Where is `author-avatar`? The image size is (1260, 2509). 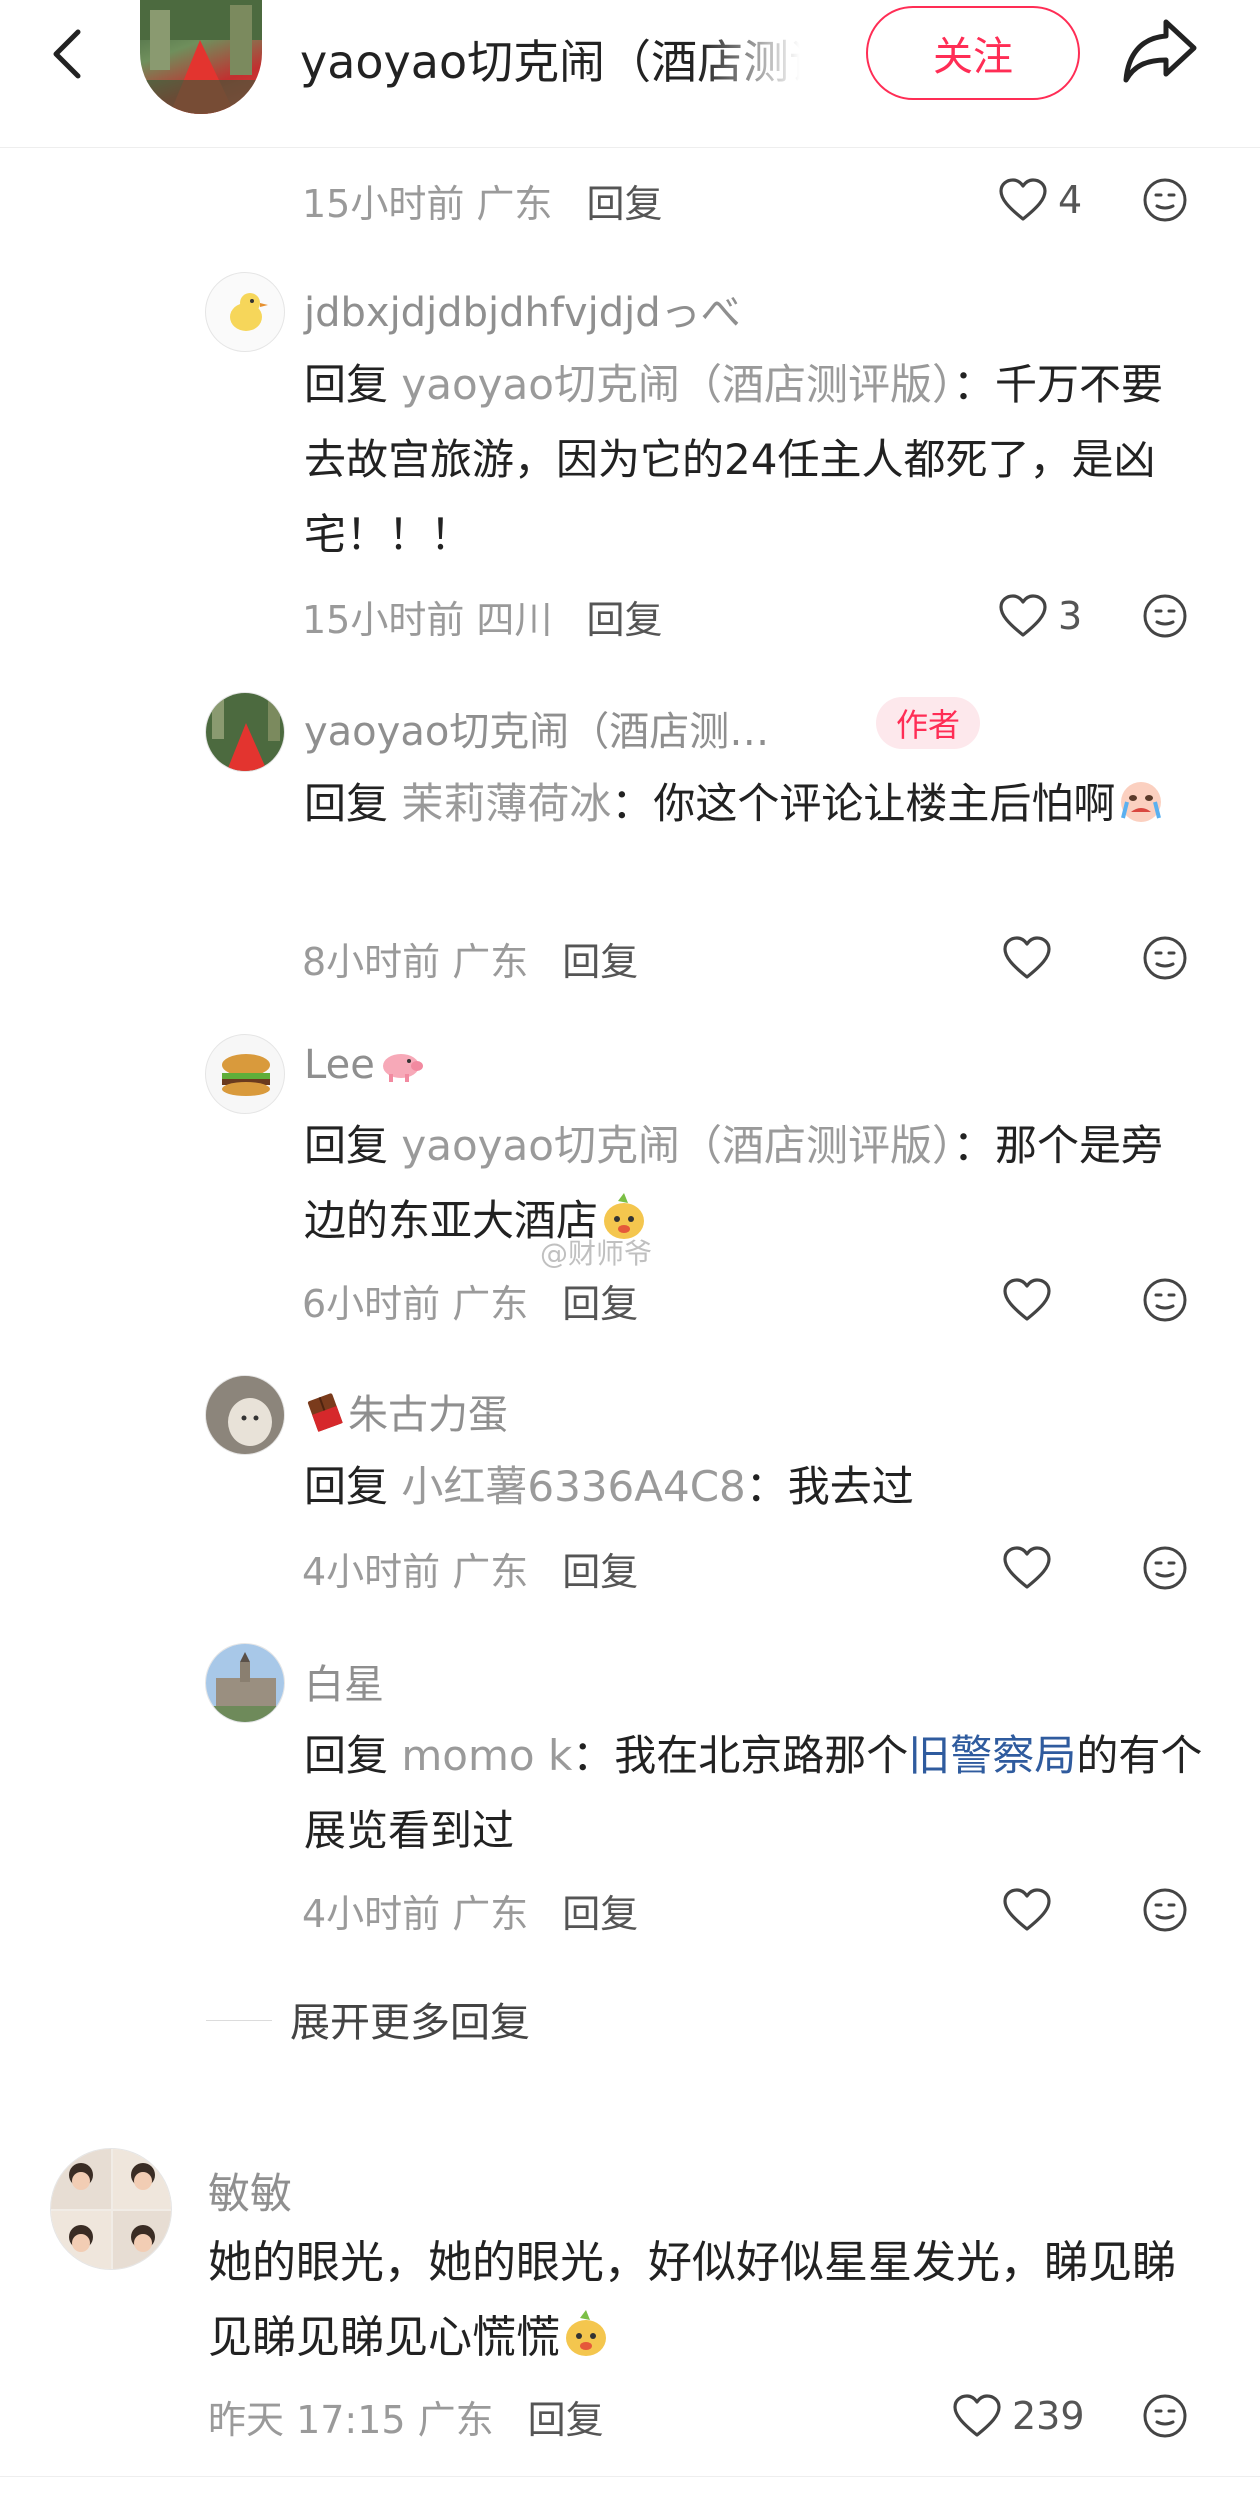 author-avatar is located at coordinates (201, 57).